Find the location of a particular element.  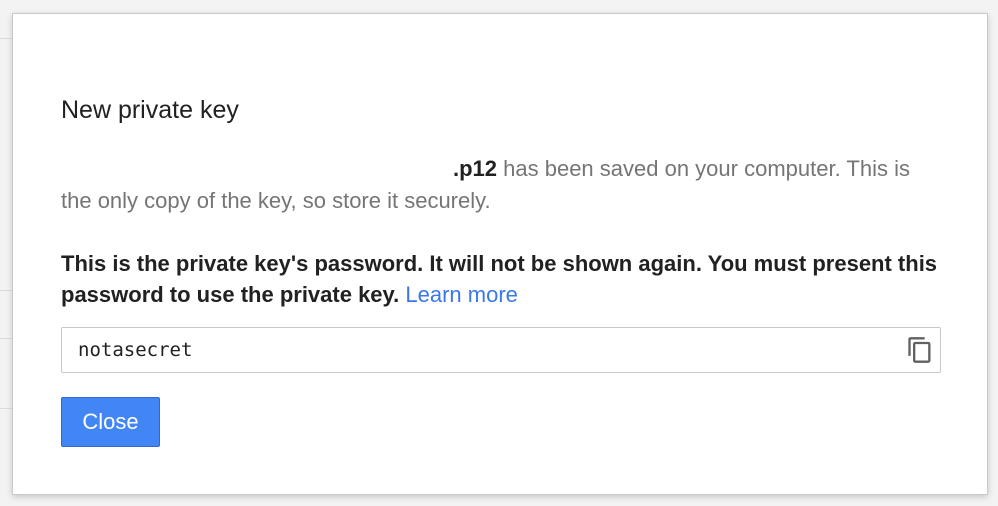

key-file-extension: .p12 is located at coordinates (475, 168).